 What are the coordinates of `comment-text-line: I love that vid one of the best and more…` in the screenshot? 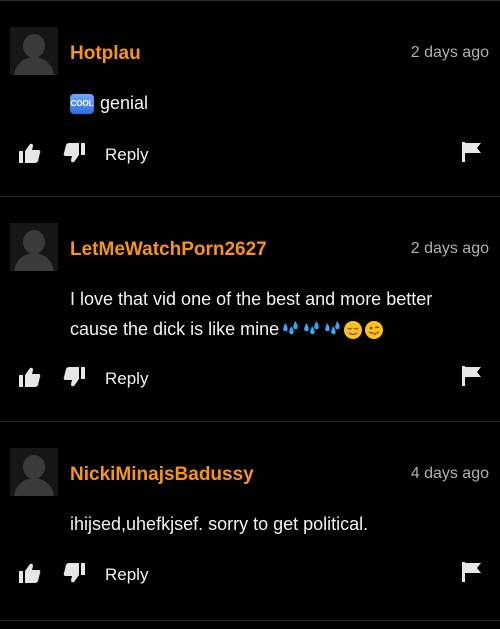 It's located at (251, 299).